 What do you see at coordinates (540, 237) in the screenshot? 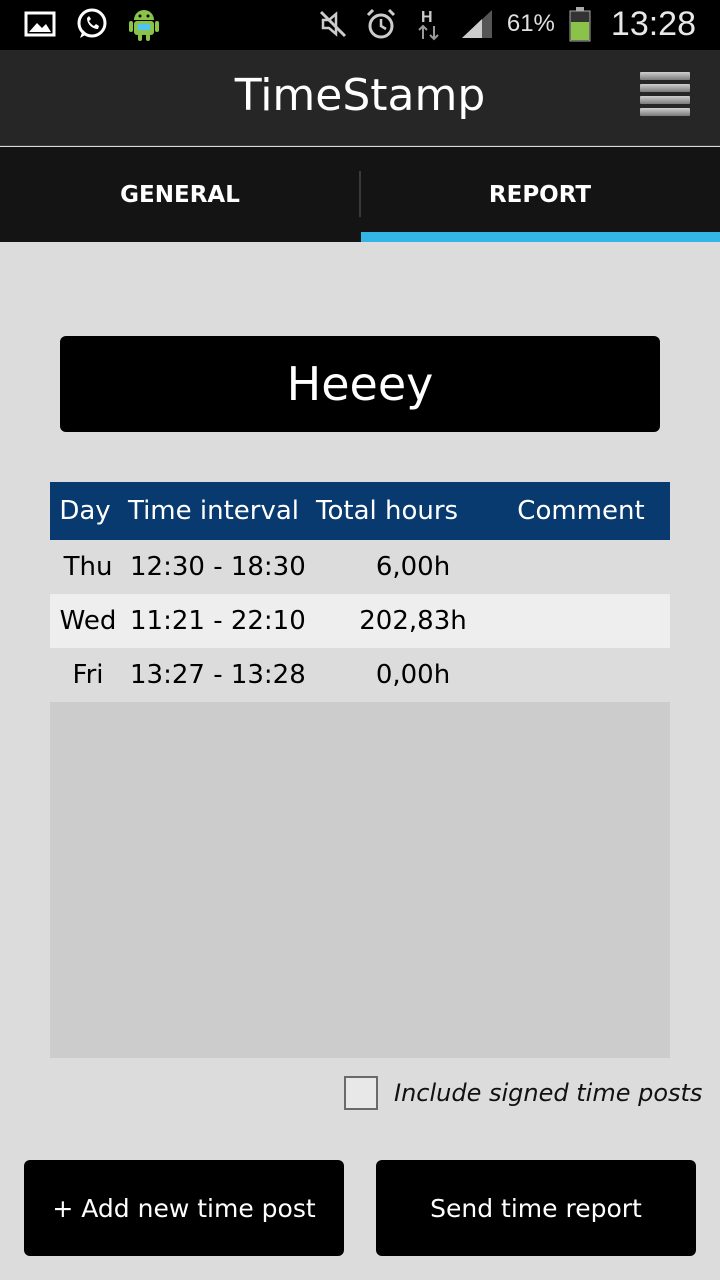
I see `active-tab-indicator` at bounding box center [540, 237].